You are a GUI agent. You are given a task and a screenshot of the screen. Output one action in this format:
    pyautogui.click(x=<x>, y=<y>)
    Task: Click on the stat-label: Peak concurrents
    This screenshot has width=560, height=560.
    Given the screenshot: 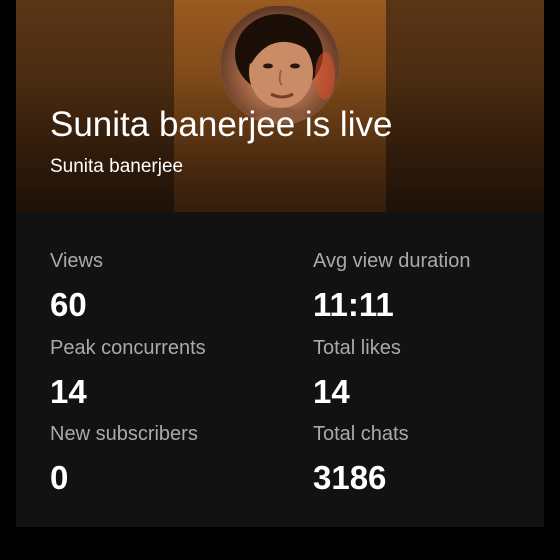 What is the action you would take?
    pyautogui.click(x=128, y=348)
    